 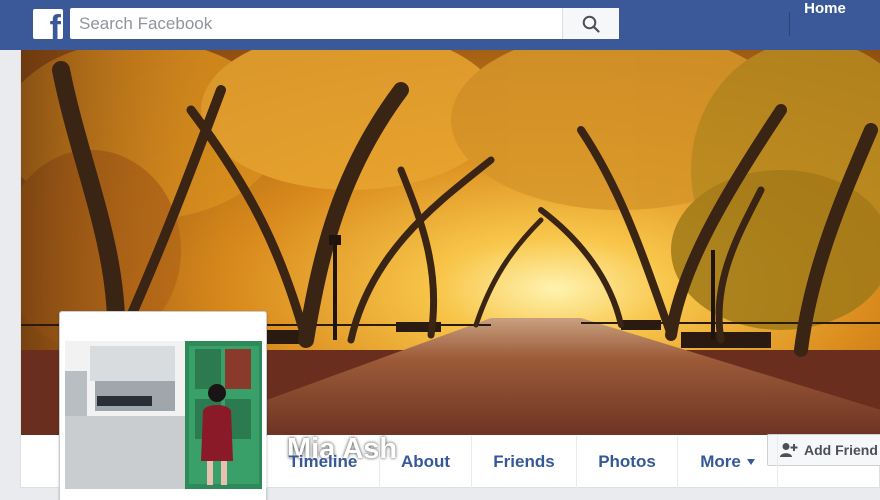 I want to click on top-navigation-bar: f Home, so click(x=440, y=25).